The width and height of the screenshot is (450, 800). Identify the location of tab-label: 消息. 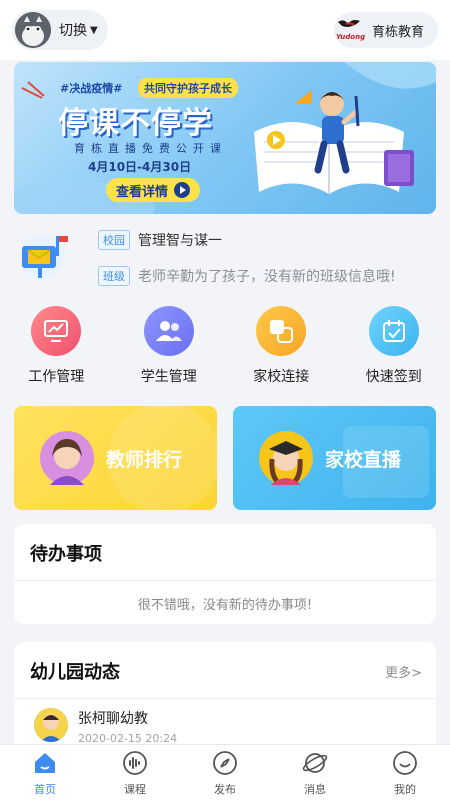
(315, 789).